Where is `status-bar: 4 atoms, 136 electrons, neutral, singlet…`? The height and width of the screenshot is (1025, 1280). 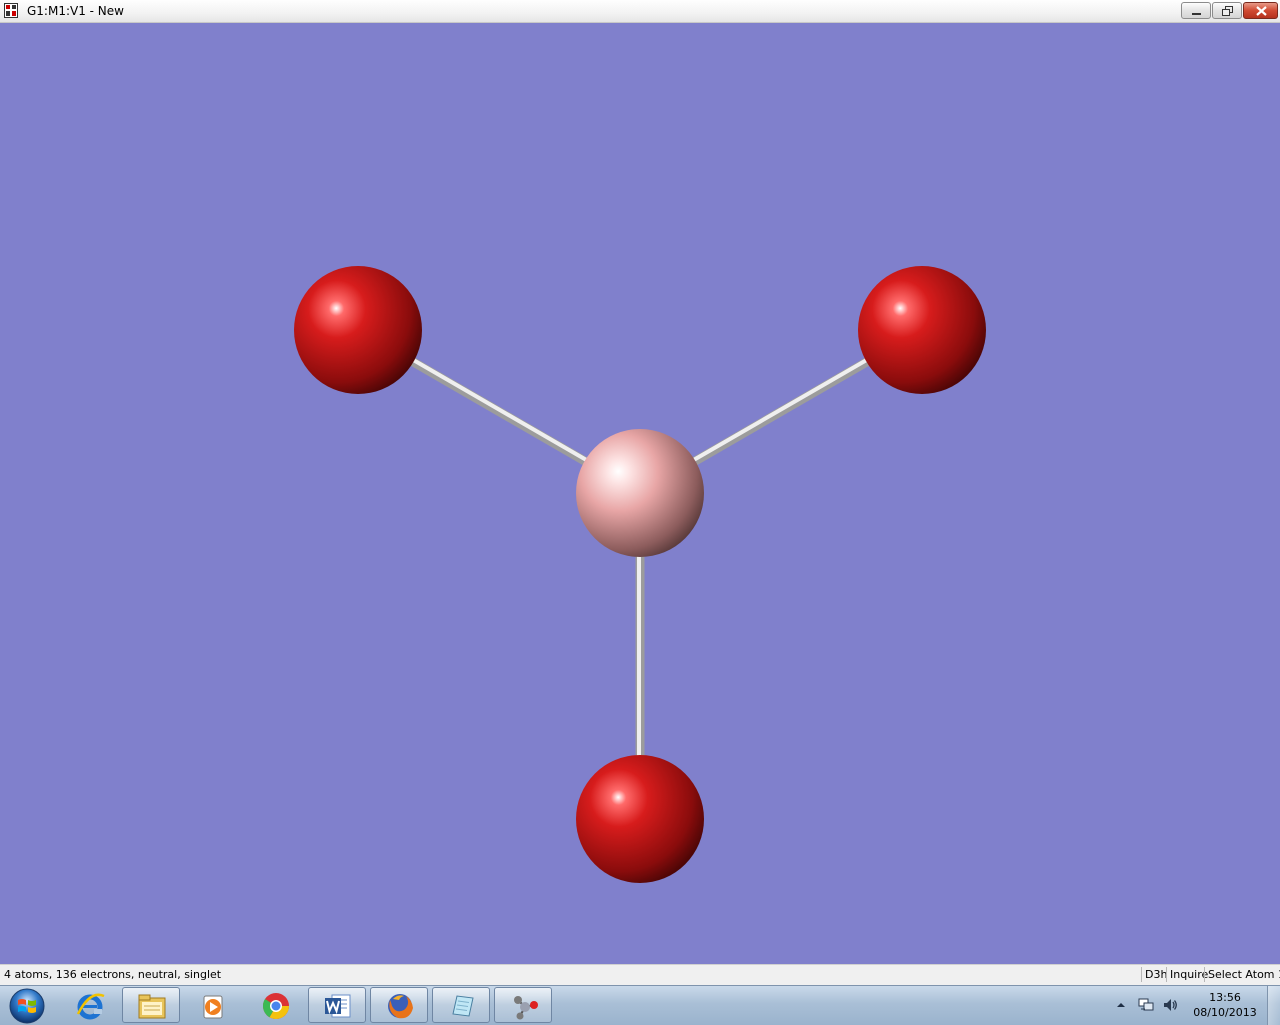
status-bar: 4 atoms, 136 electrons, neutral, singlet… is located at coordinates (640, 974).